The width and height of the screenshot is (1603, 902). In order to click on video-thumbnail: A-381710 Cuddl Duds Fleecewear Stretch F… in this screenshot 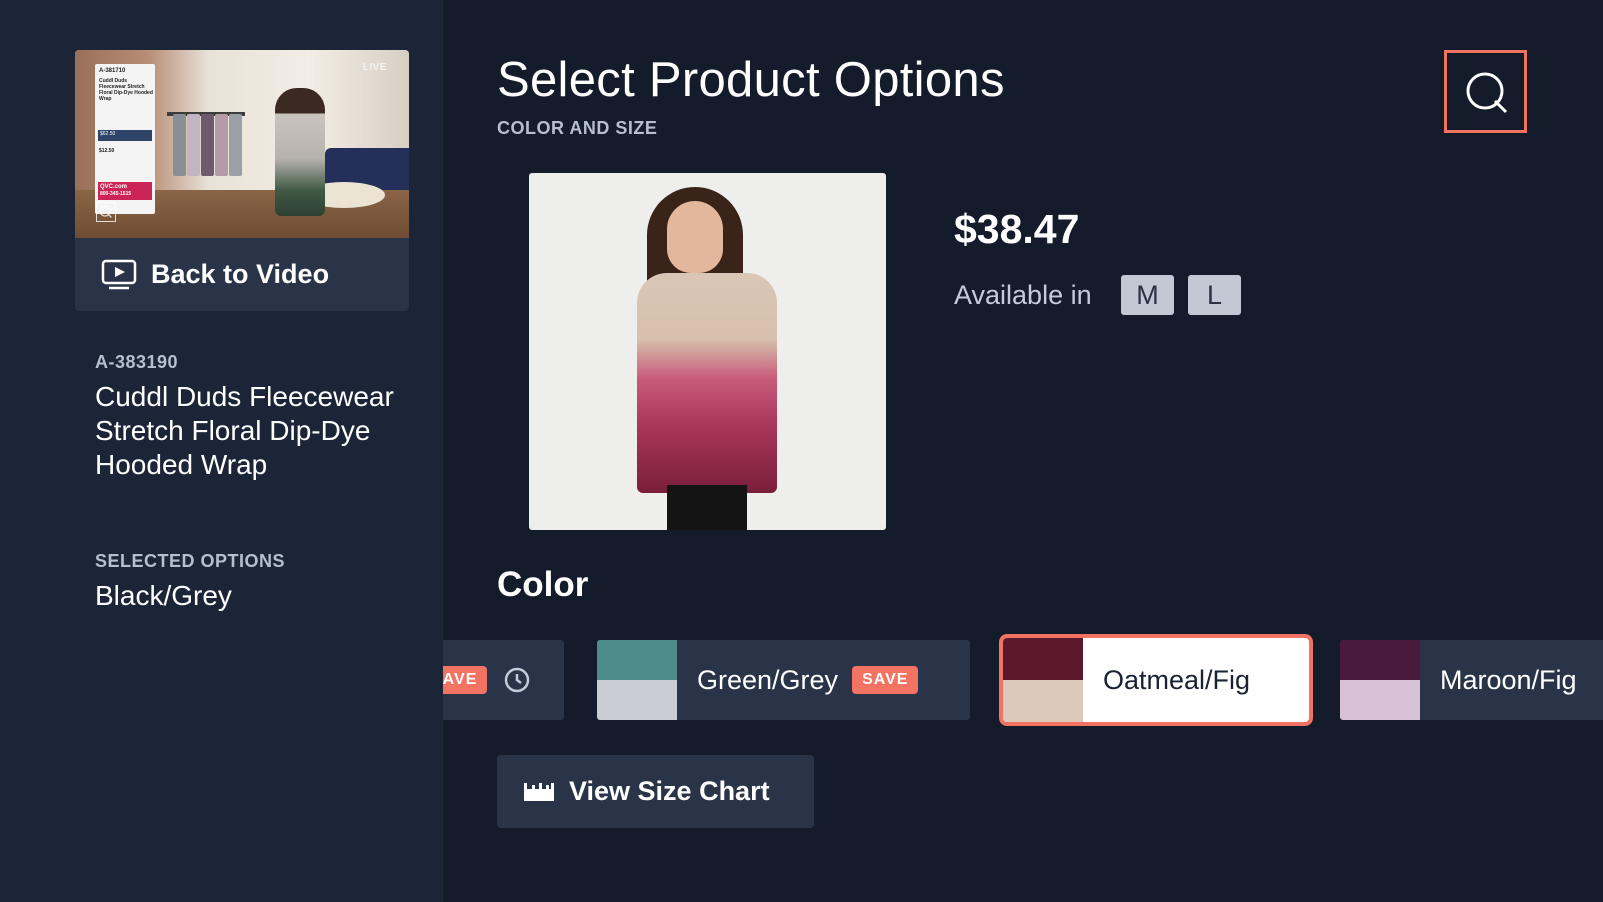, I will do `click(242, 144)`.